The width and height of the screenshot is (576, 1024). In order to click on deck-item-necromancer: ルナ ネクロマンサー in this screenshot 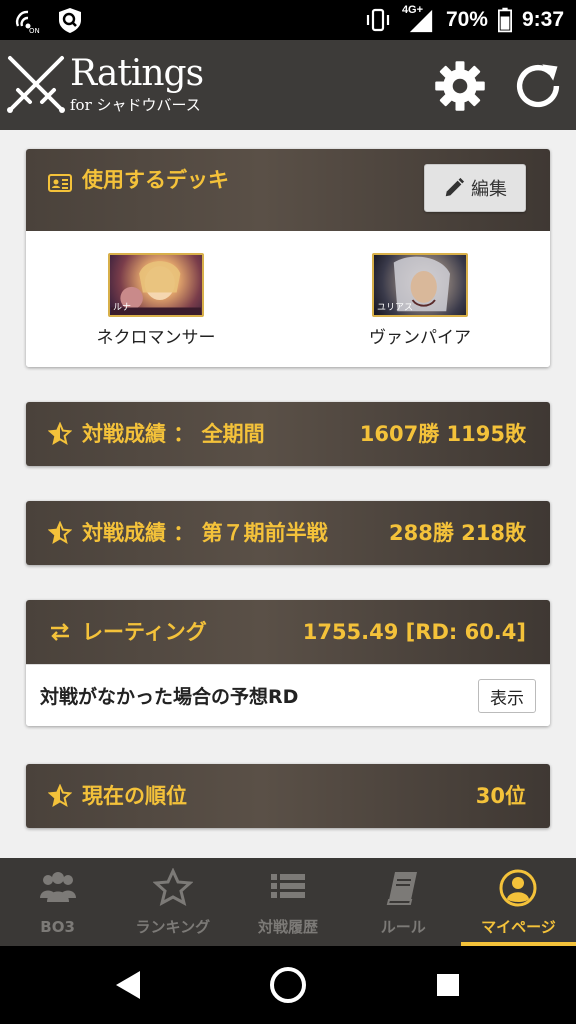, I will do `click(156, 300)`.